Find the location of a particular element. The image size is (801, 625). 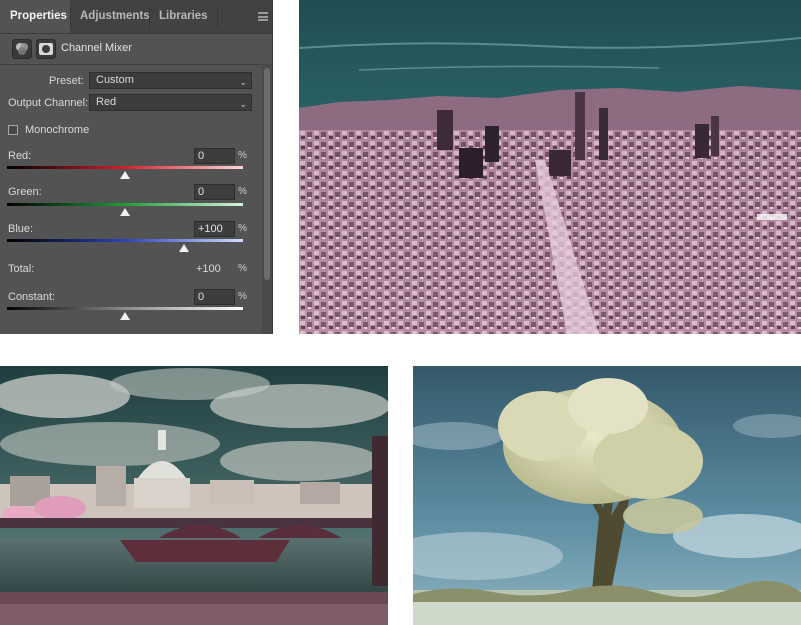

green-value-field: 0 is located at coordinates (214, 192).